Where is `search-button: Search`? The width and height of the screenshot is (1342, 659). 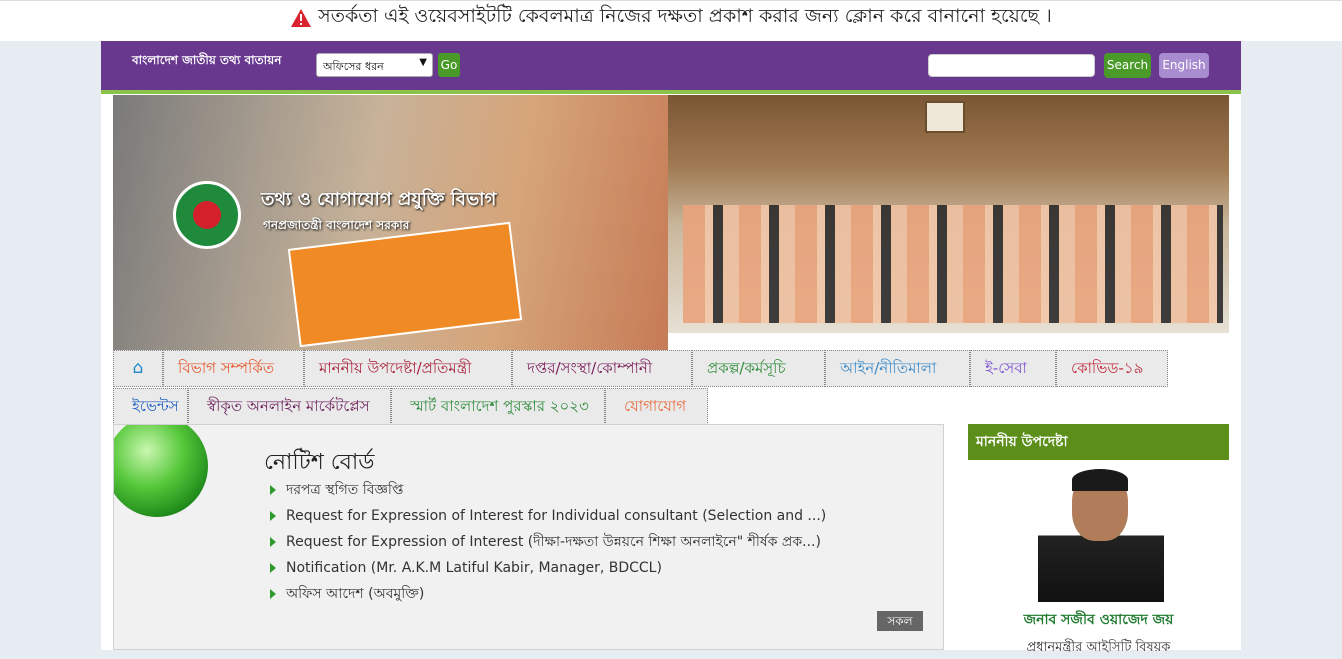
search-button: Search is located at coordinates (1127, 65).